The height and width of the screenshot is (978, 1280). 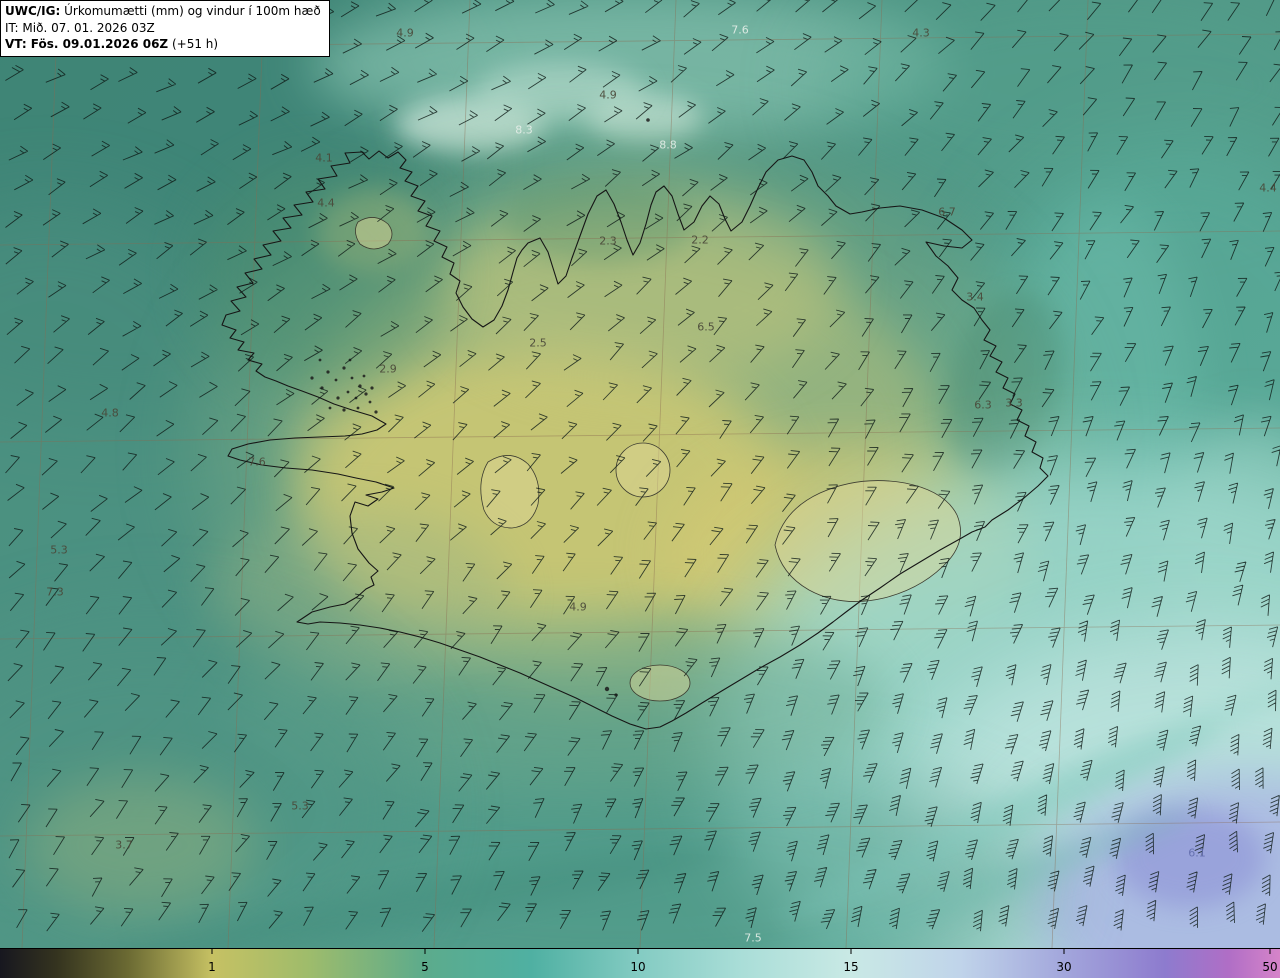 I want to click on product-title: Úrkomumætti (mm) og vindur í 100m hæð, so click(x=192, y=11).